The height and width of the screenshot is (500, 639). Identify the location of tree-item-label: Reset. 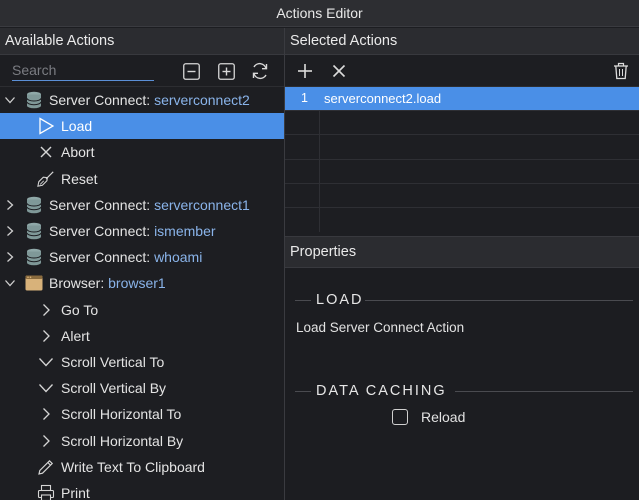
(79, 178).